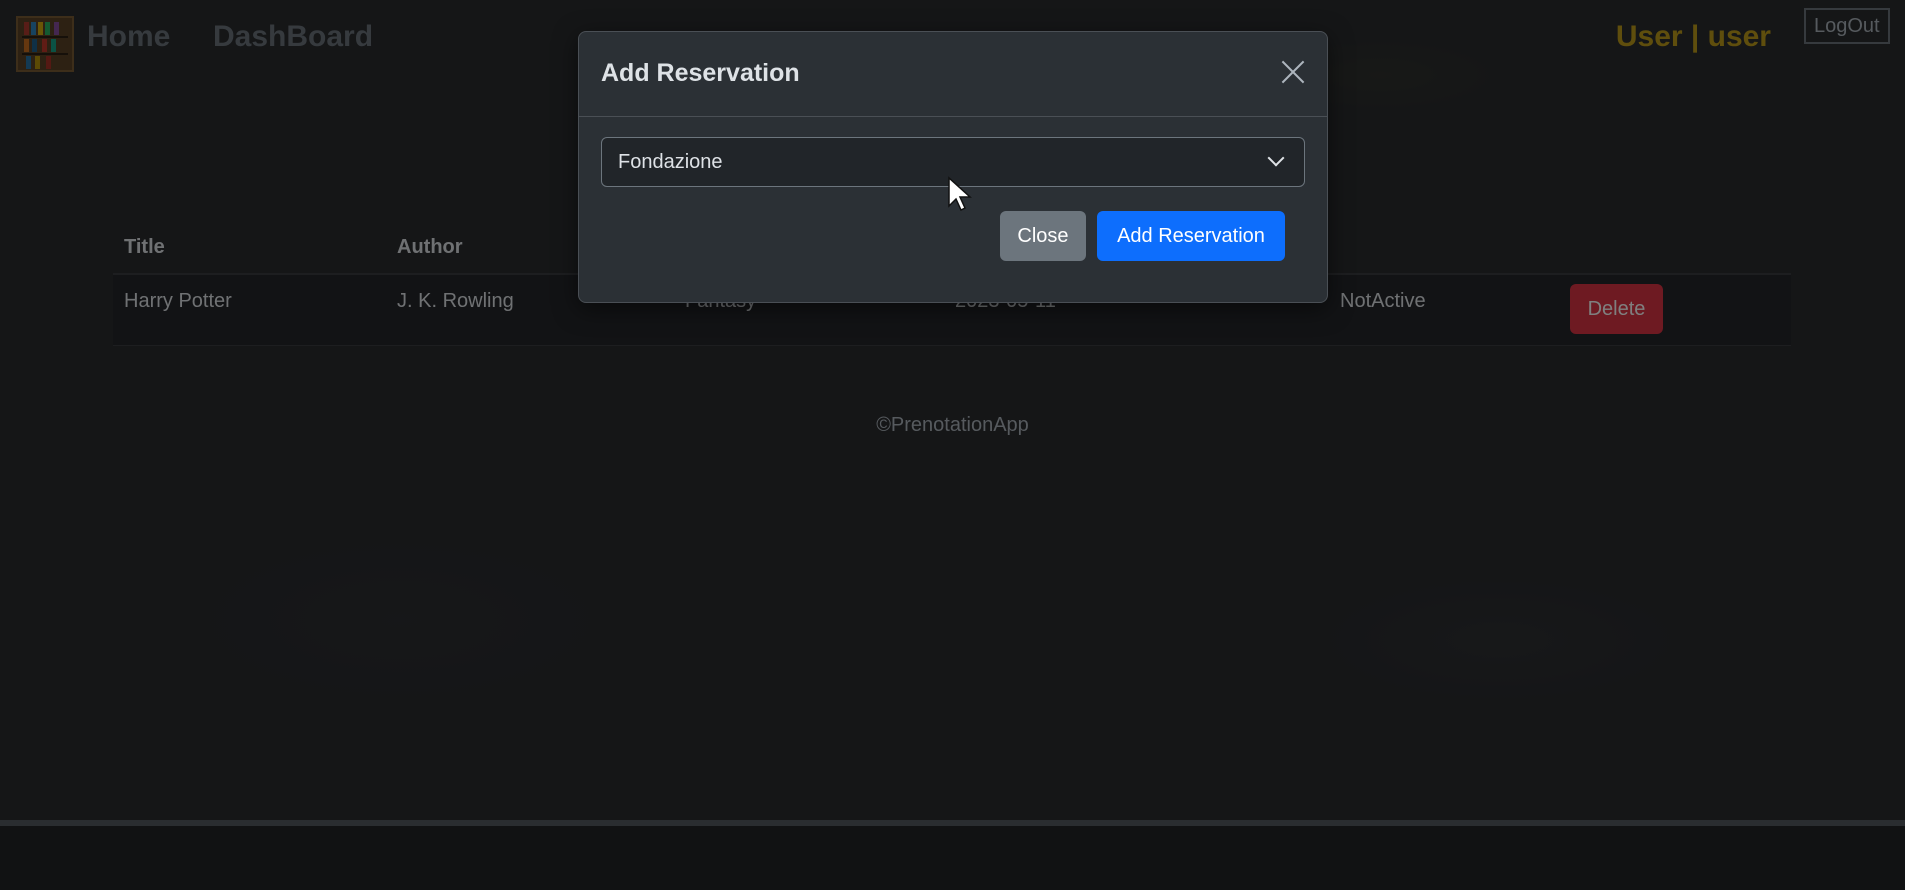 The image size is (1905, 890). Describe the element at coordinates (700, 73) in the screenshot. I see `modal-title: Add Reservation` at that location.